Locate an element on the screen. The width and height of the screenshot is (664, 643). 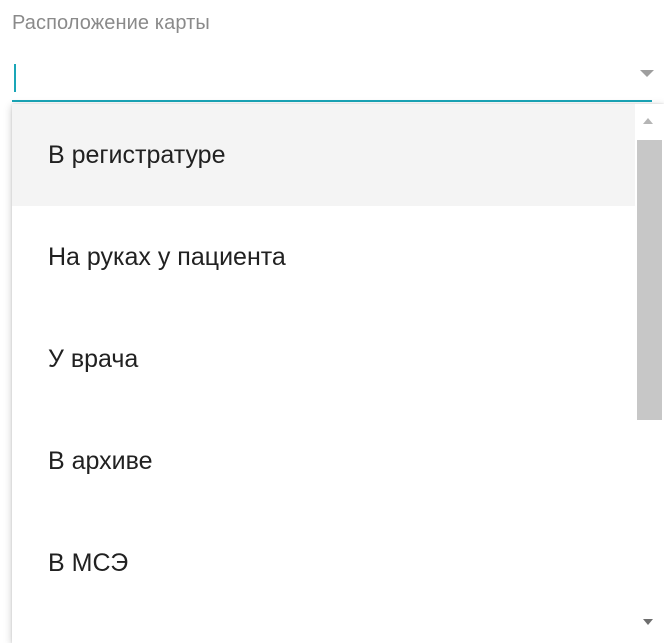
scroll-up-arrow-icon is located at coordinates (648, 121).